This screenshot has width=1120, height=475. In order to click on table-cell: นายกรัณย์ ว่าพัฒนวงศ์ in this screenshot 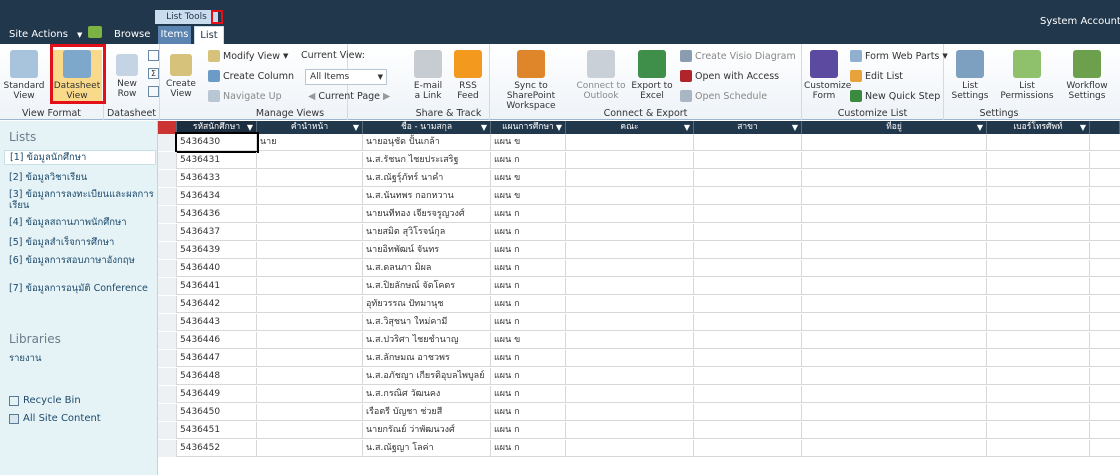, I will do `click(427, 430)`.